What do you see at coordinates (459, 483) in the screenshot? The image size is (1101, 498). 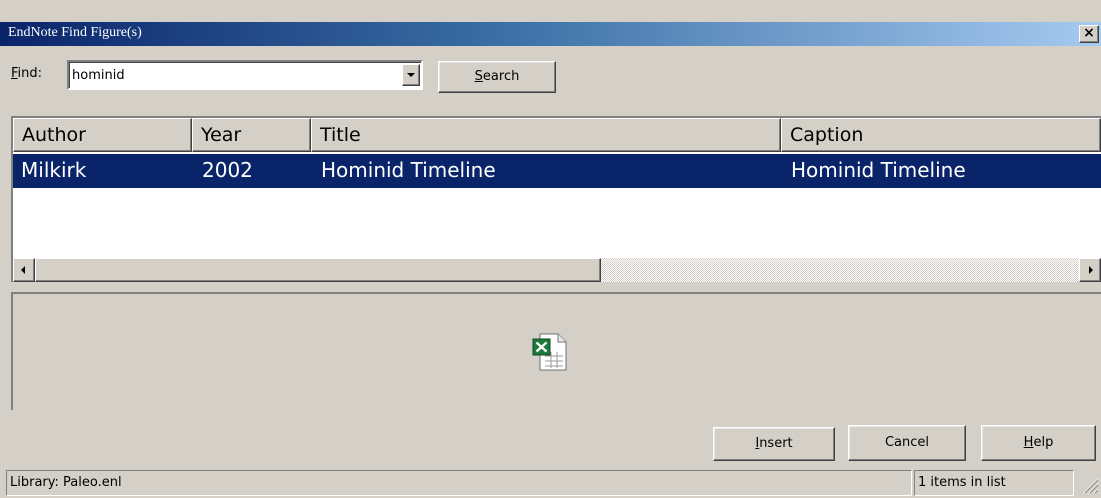 I see `status-library: Library: Paleo.enl` at bounding box center [459, 483].